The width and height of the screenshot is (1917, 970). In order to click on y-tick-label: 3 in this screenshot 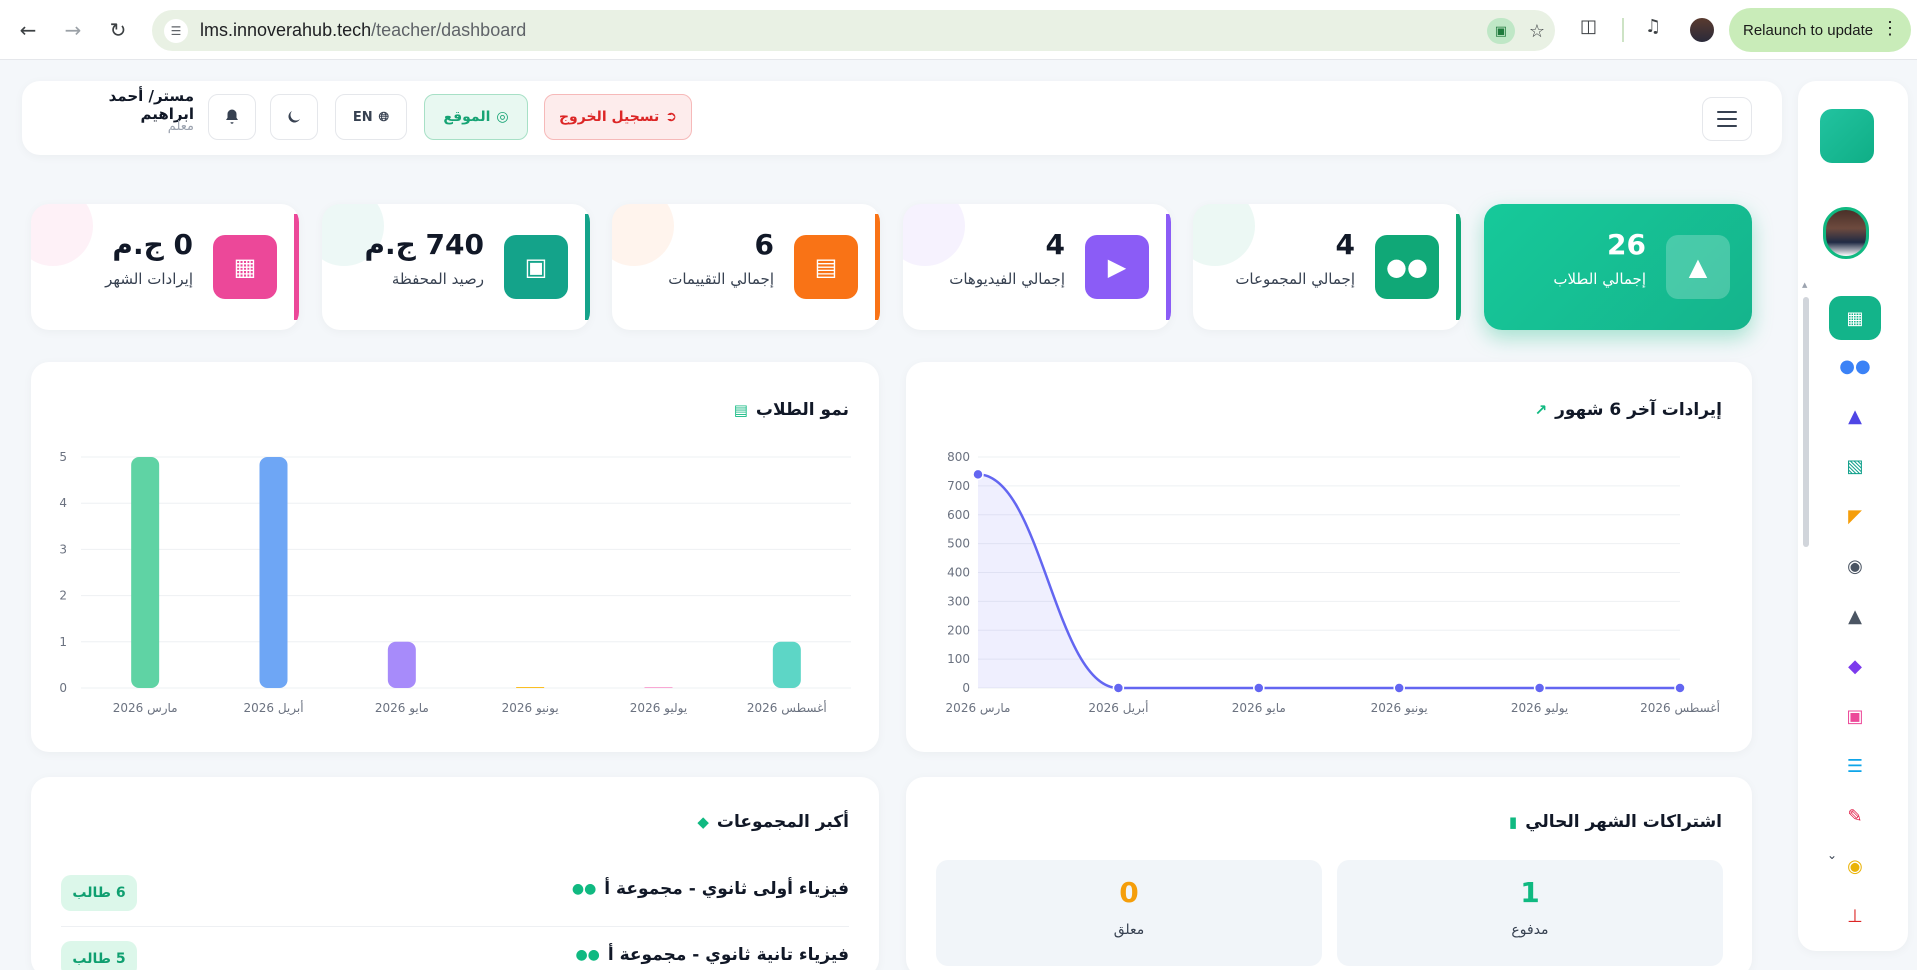, I will do `click(63, 549)`.